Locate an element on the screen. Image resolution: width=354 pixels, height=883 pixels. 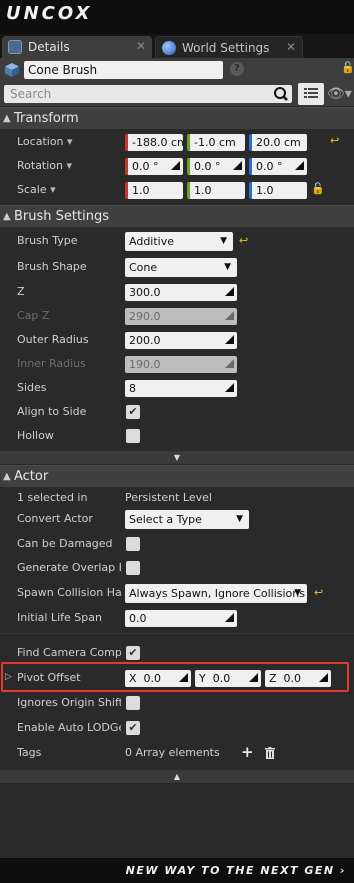
can-be-damaged-checkbox is located at coordinates (133, 544).